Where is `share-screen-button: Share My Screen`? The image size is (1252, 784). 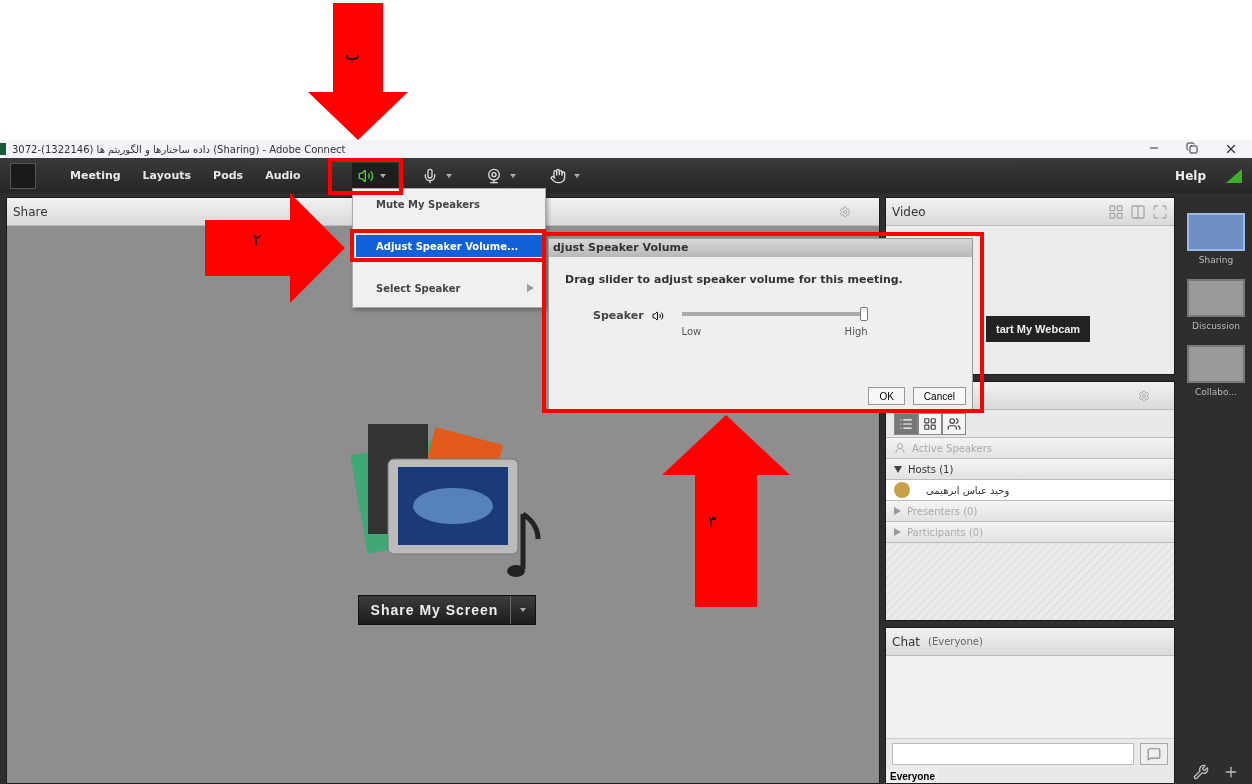
share-screen-button: Share My Screen is located at coordinates (447, 610).